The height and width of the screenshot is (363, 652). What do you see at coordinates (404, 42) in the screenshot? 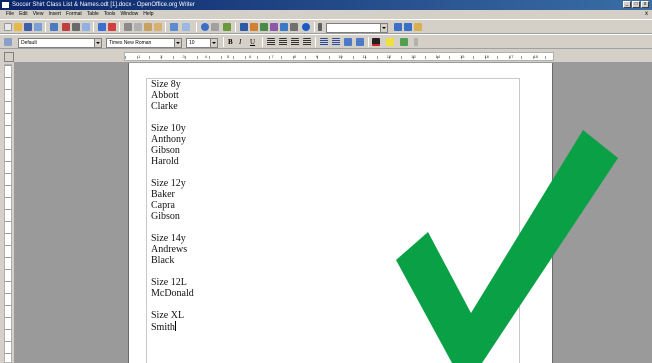
I see `background-color-icon` at bounding box center [404, 42].